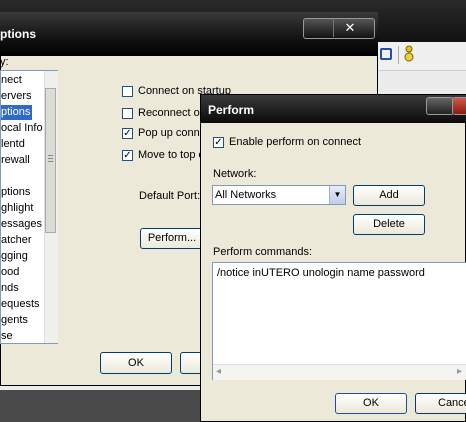 The height and width of the screenshot is (422, 466). What do you see at coordinates (350, 27) in the screenshot?
I see `close-icon: ✕` at bounding box center [350, 27].